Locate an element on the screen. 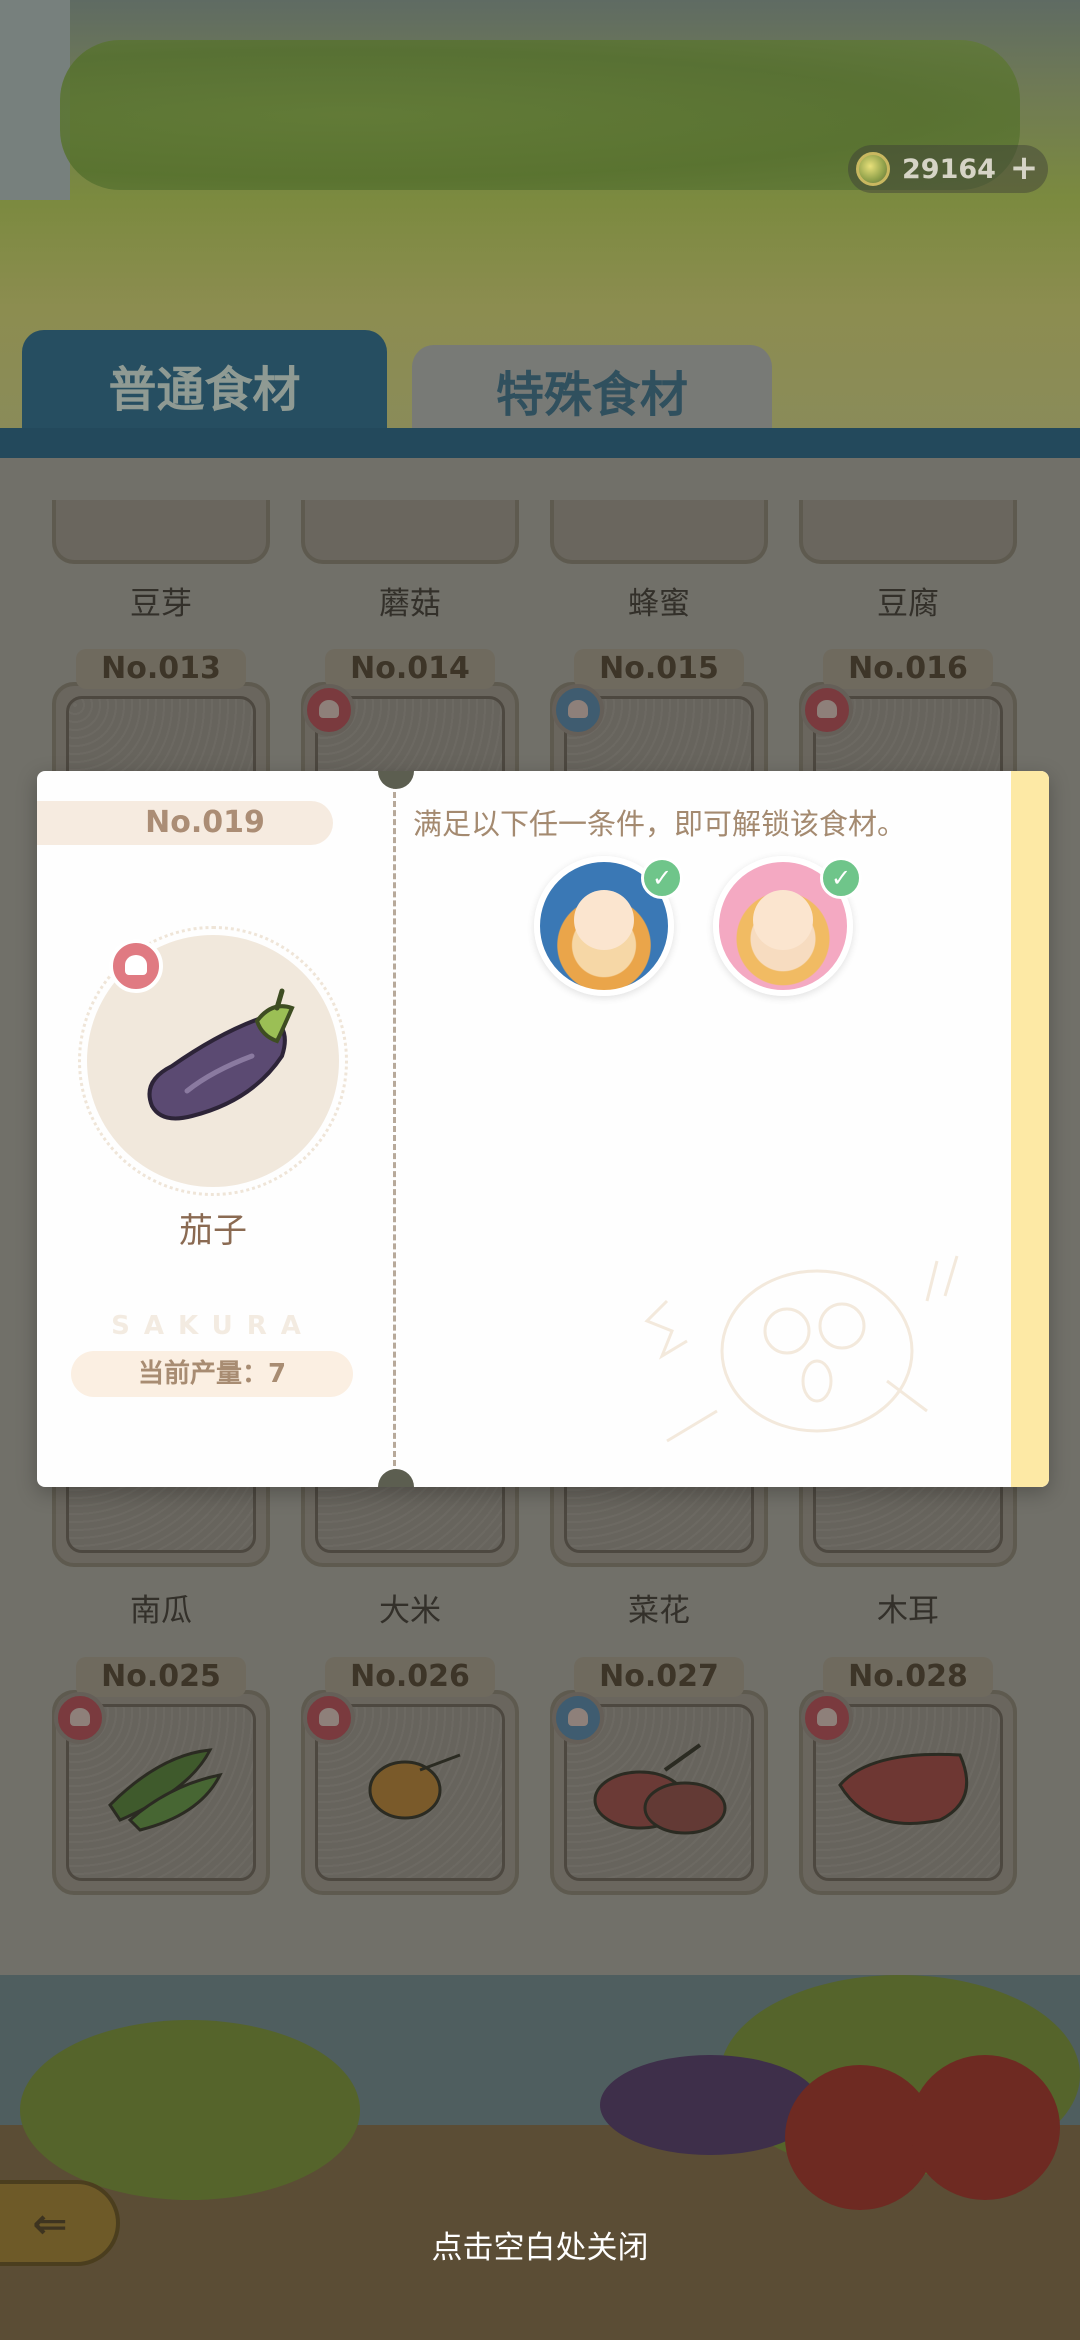 Image resolution: width=1080 pixels, height=2340 pixels. ingredient-number: No.013 is located at coordinates (161, 669).